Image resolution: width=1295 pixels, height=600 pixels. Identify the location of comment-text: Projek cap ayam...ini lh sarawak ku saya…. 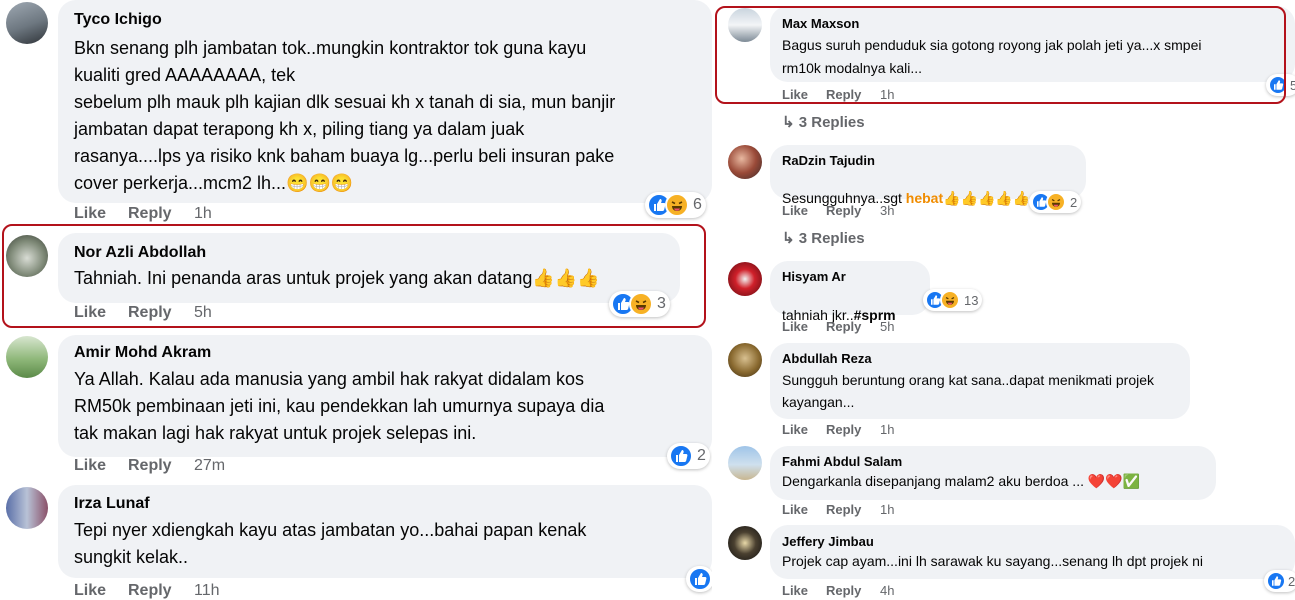
(993, 561).